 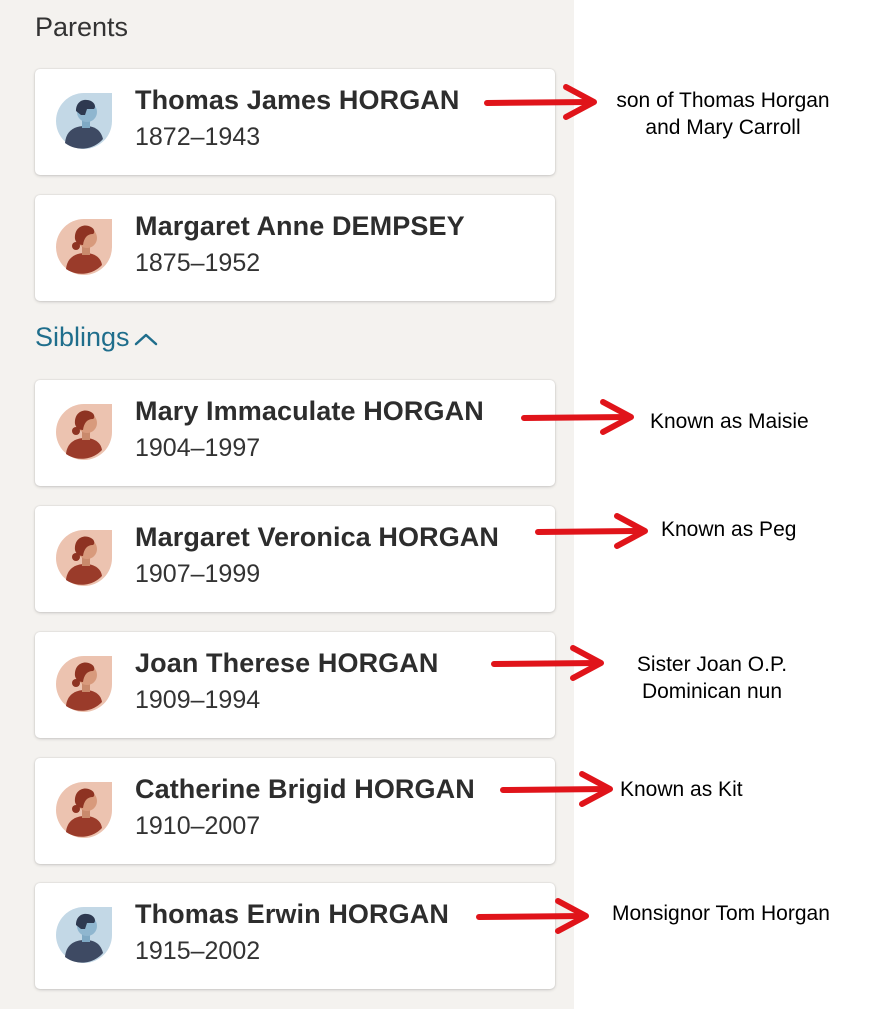 I want to click on annotation-catherine: Known as Kit, so click(x=681, y=789).